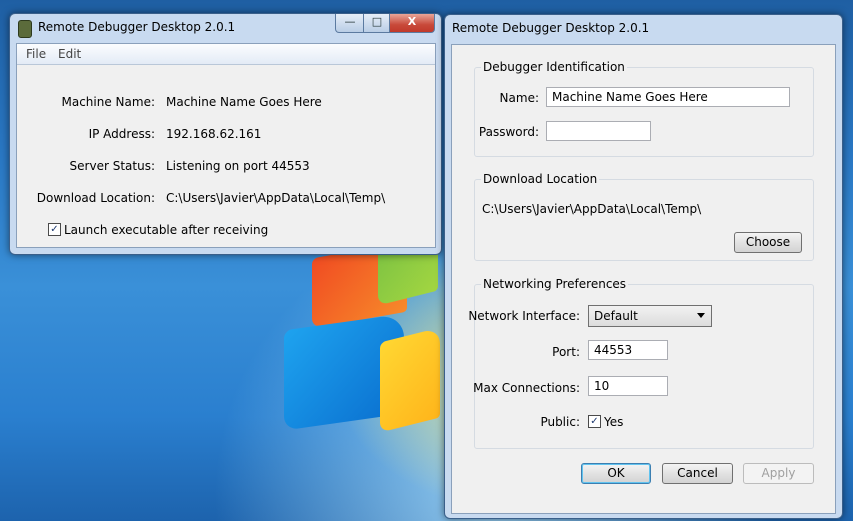  I want to click on server-status-label: Server Status:, so click(112, 166).